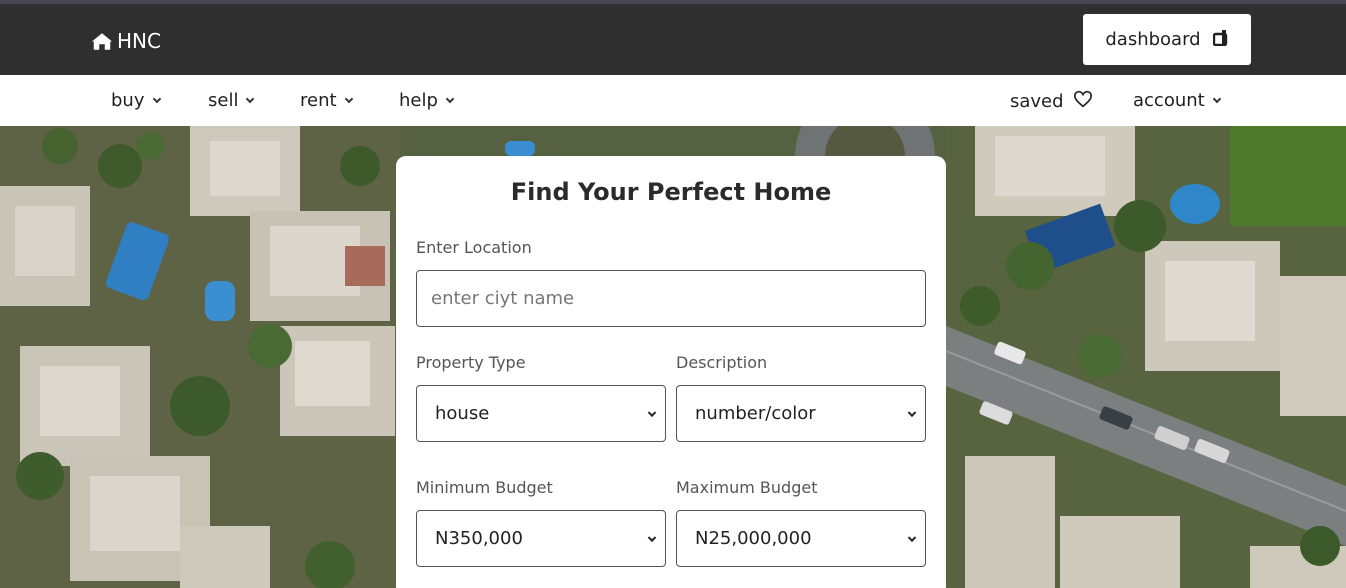 The height and width of the screenshot is (588, 1346). What do you see at coordinates (318, 100) in the screenshot?
I see `nav-rent-label: rent` at bounding box center [318, 100].